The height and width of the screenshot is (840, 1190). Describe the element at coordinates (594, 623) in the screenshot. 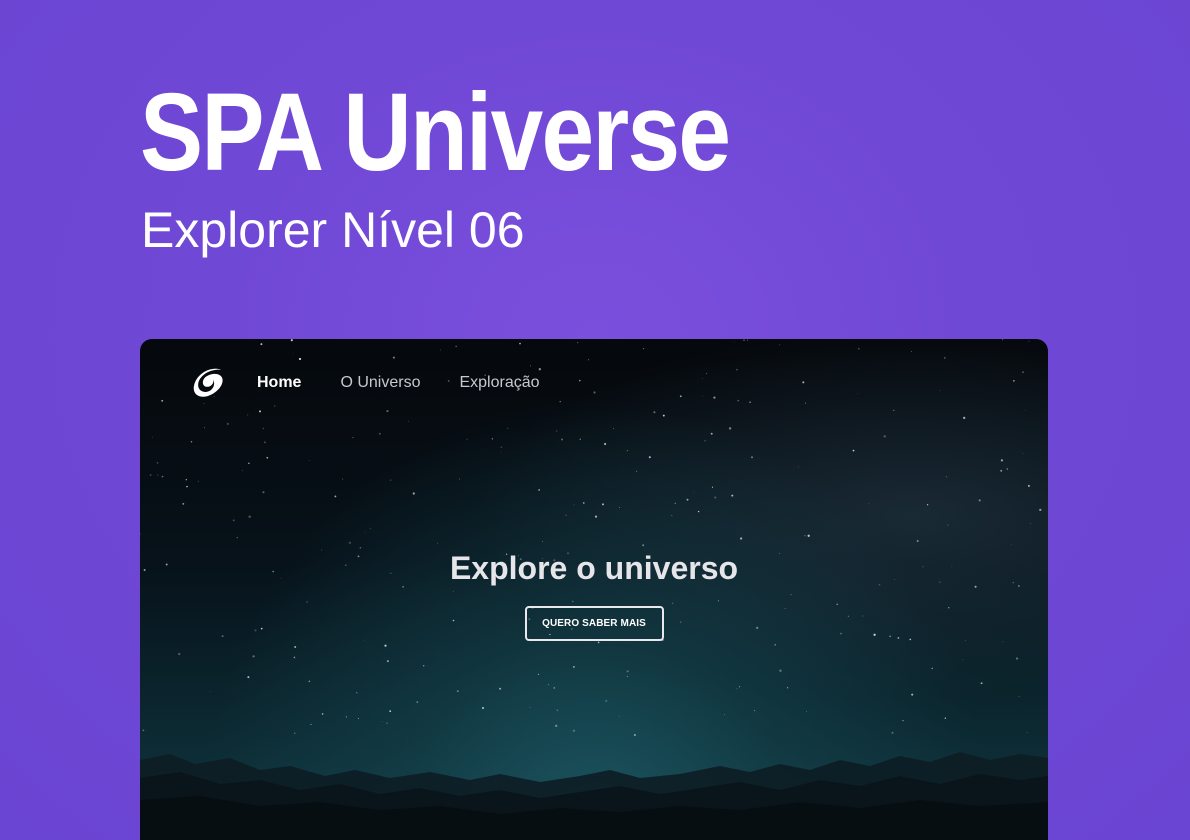

I see `learn-more-button: QUERO SABER MAIS` at that location.